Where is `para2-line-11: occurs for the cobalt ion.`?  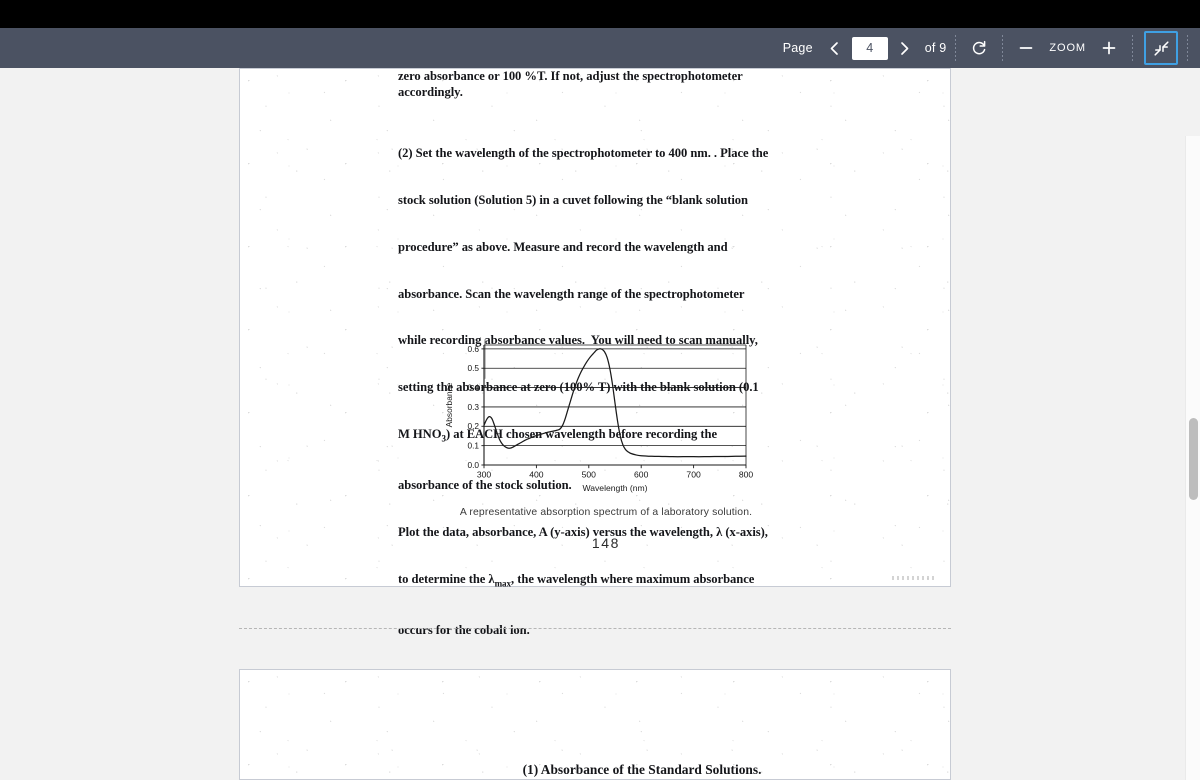
para2-line-11: occurs for the cobalt ion. is located at coordinates (464, 630).